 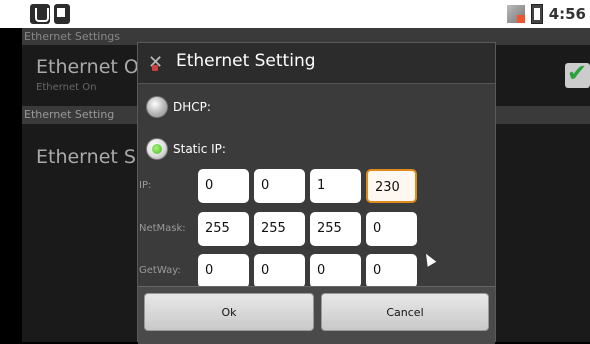 I want to click on gateway-octet-4: 0, so click(x=391, y=271).